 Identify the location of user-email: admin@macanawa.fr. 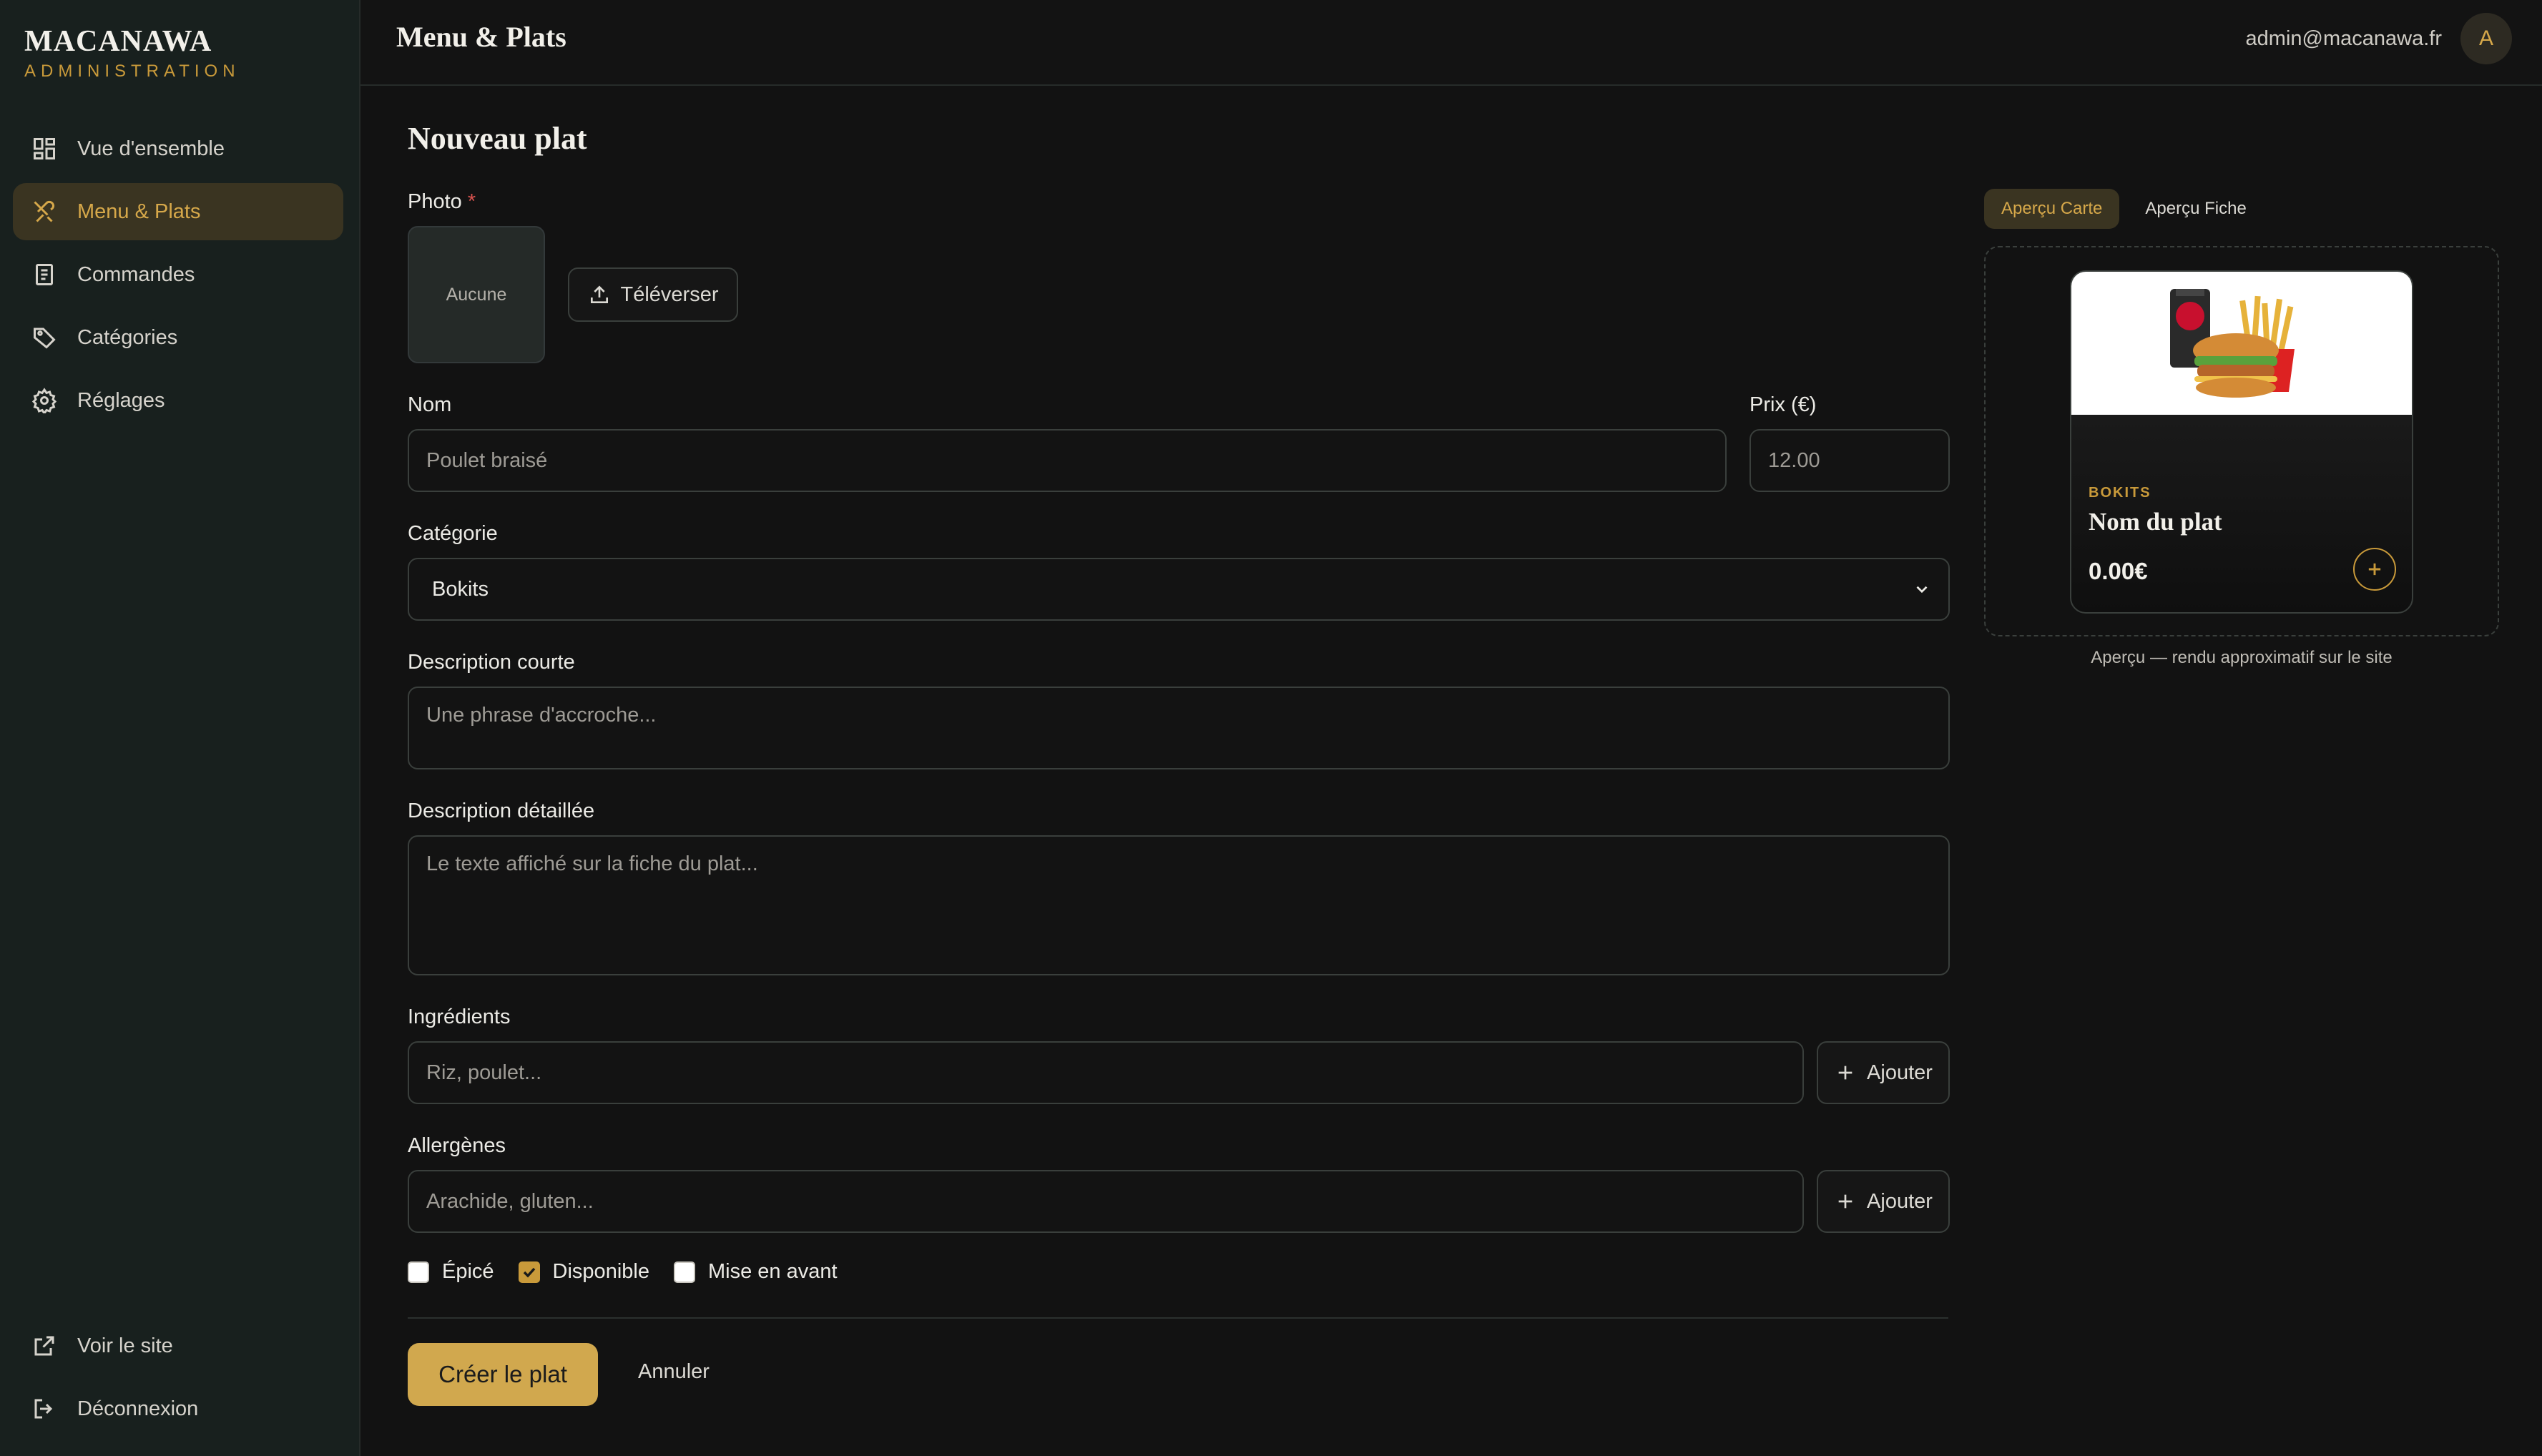
(2343, 38).